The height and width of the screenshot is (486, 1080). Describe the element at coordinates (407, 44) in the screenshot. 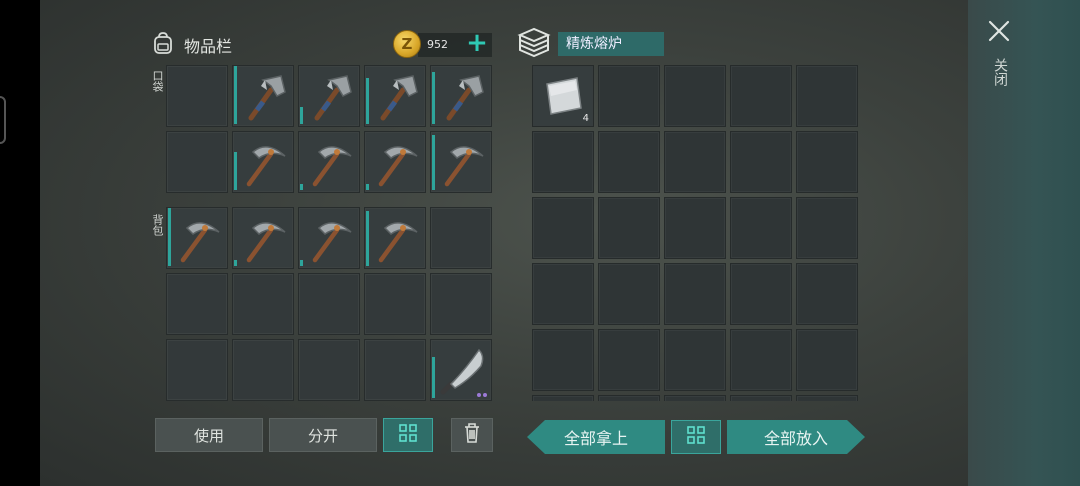

I see `gold-coin-icon: Z` at that location.